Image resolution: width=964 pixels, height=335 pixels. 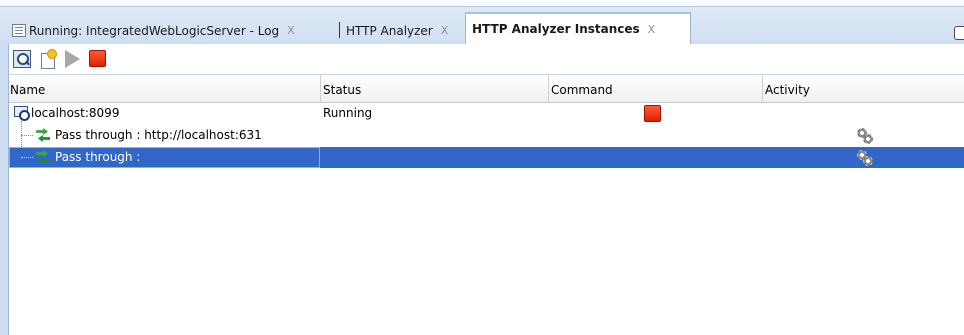 What do you see at coordinates (652, 29) in the screenshot?
I see `tab-http-analyzer-instances-close-icon: X` at bounding box center [652, 29].